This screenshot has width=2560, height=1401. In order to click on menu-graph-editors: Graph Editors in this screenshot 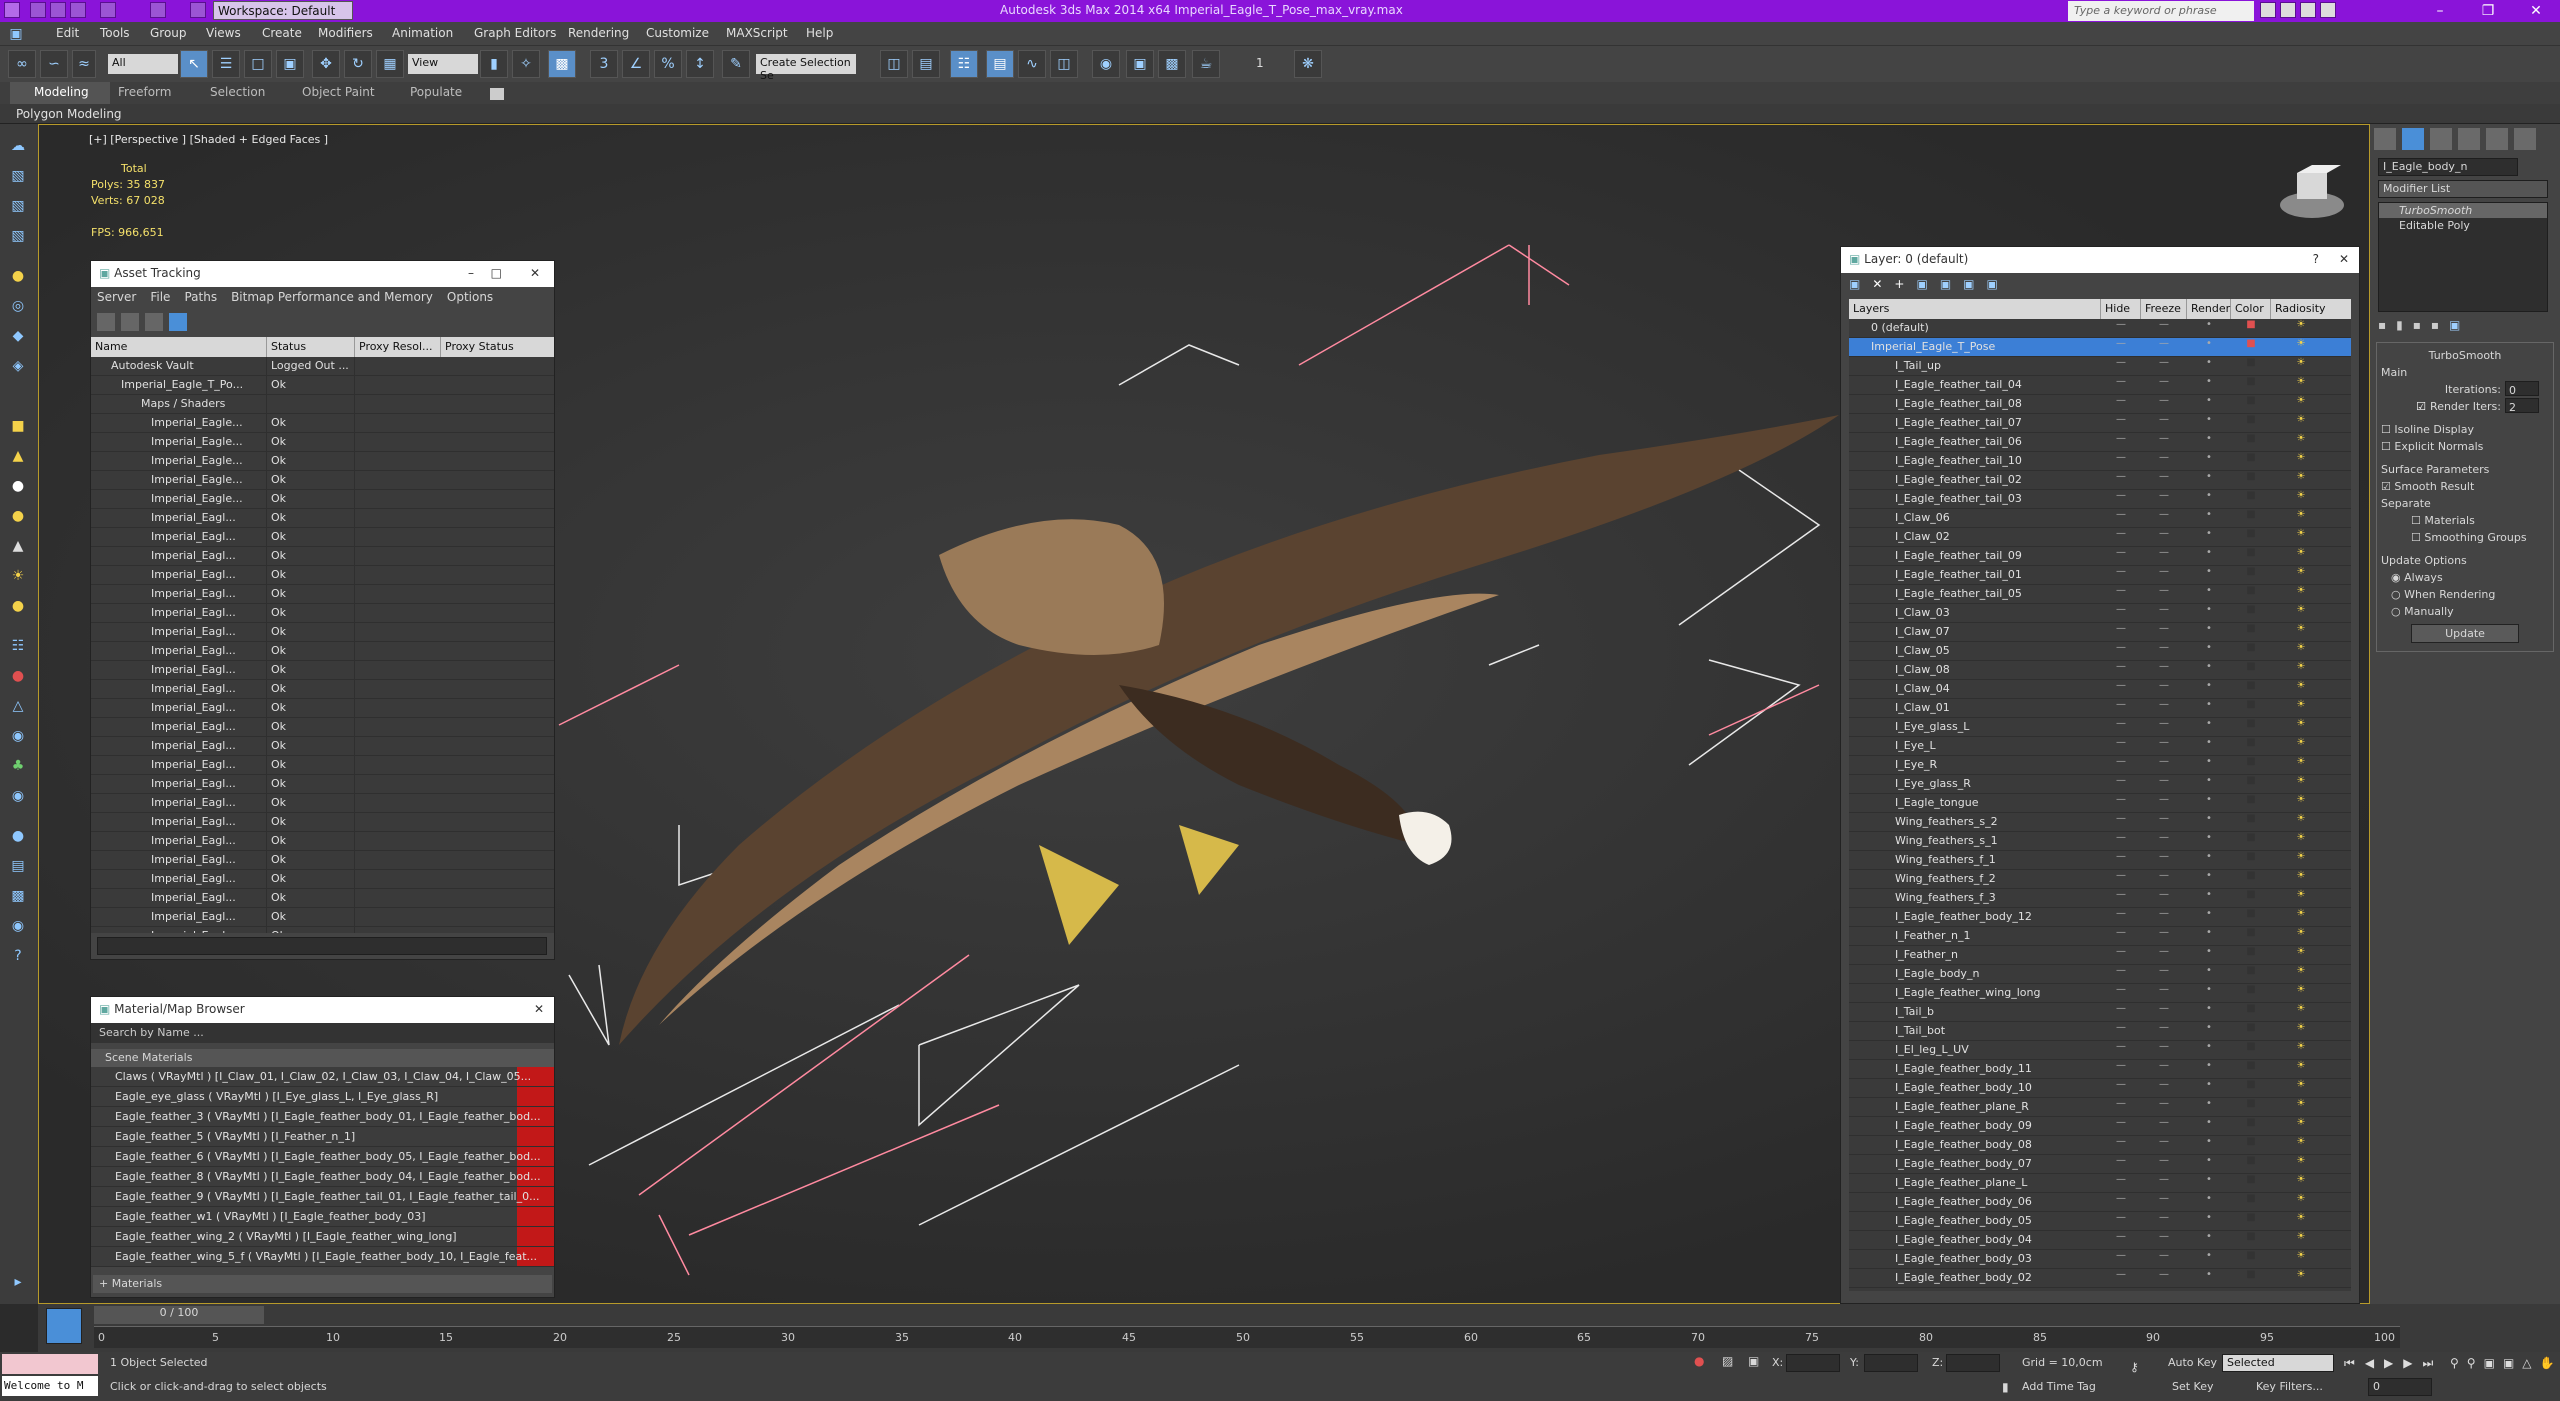, I will do `click(515, 33)`.